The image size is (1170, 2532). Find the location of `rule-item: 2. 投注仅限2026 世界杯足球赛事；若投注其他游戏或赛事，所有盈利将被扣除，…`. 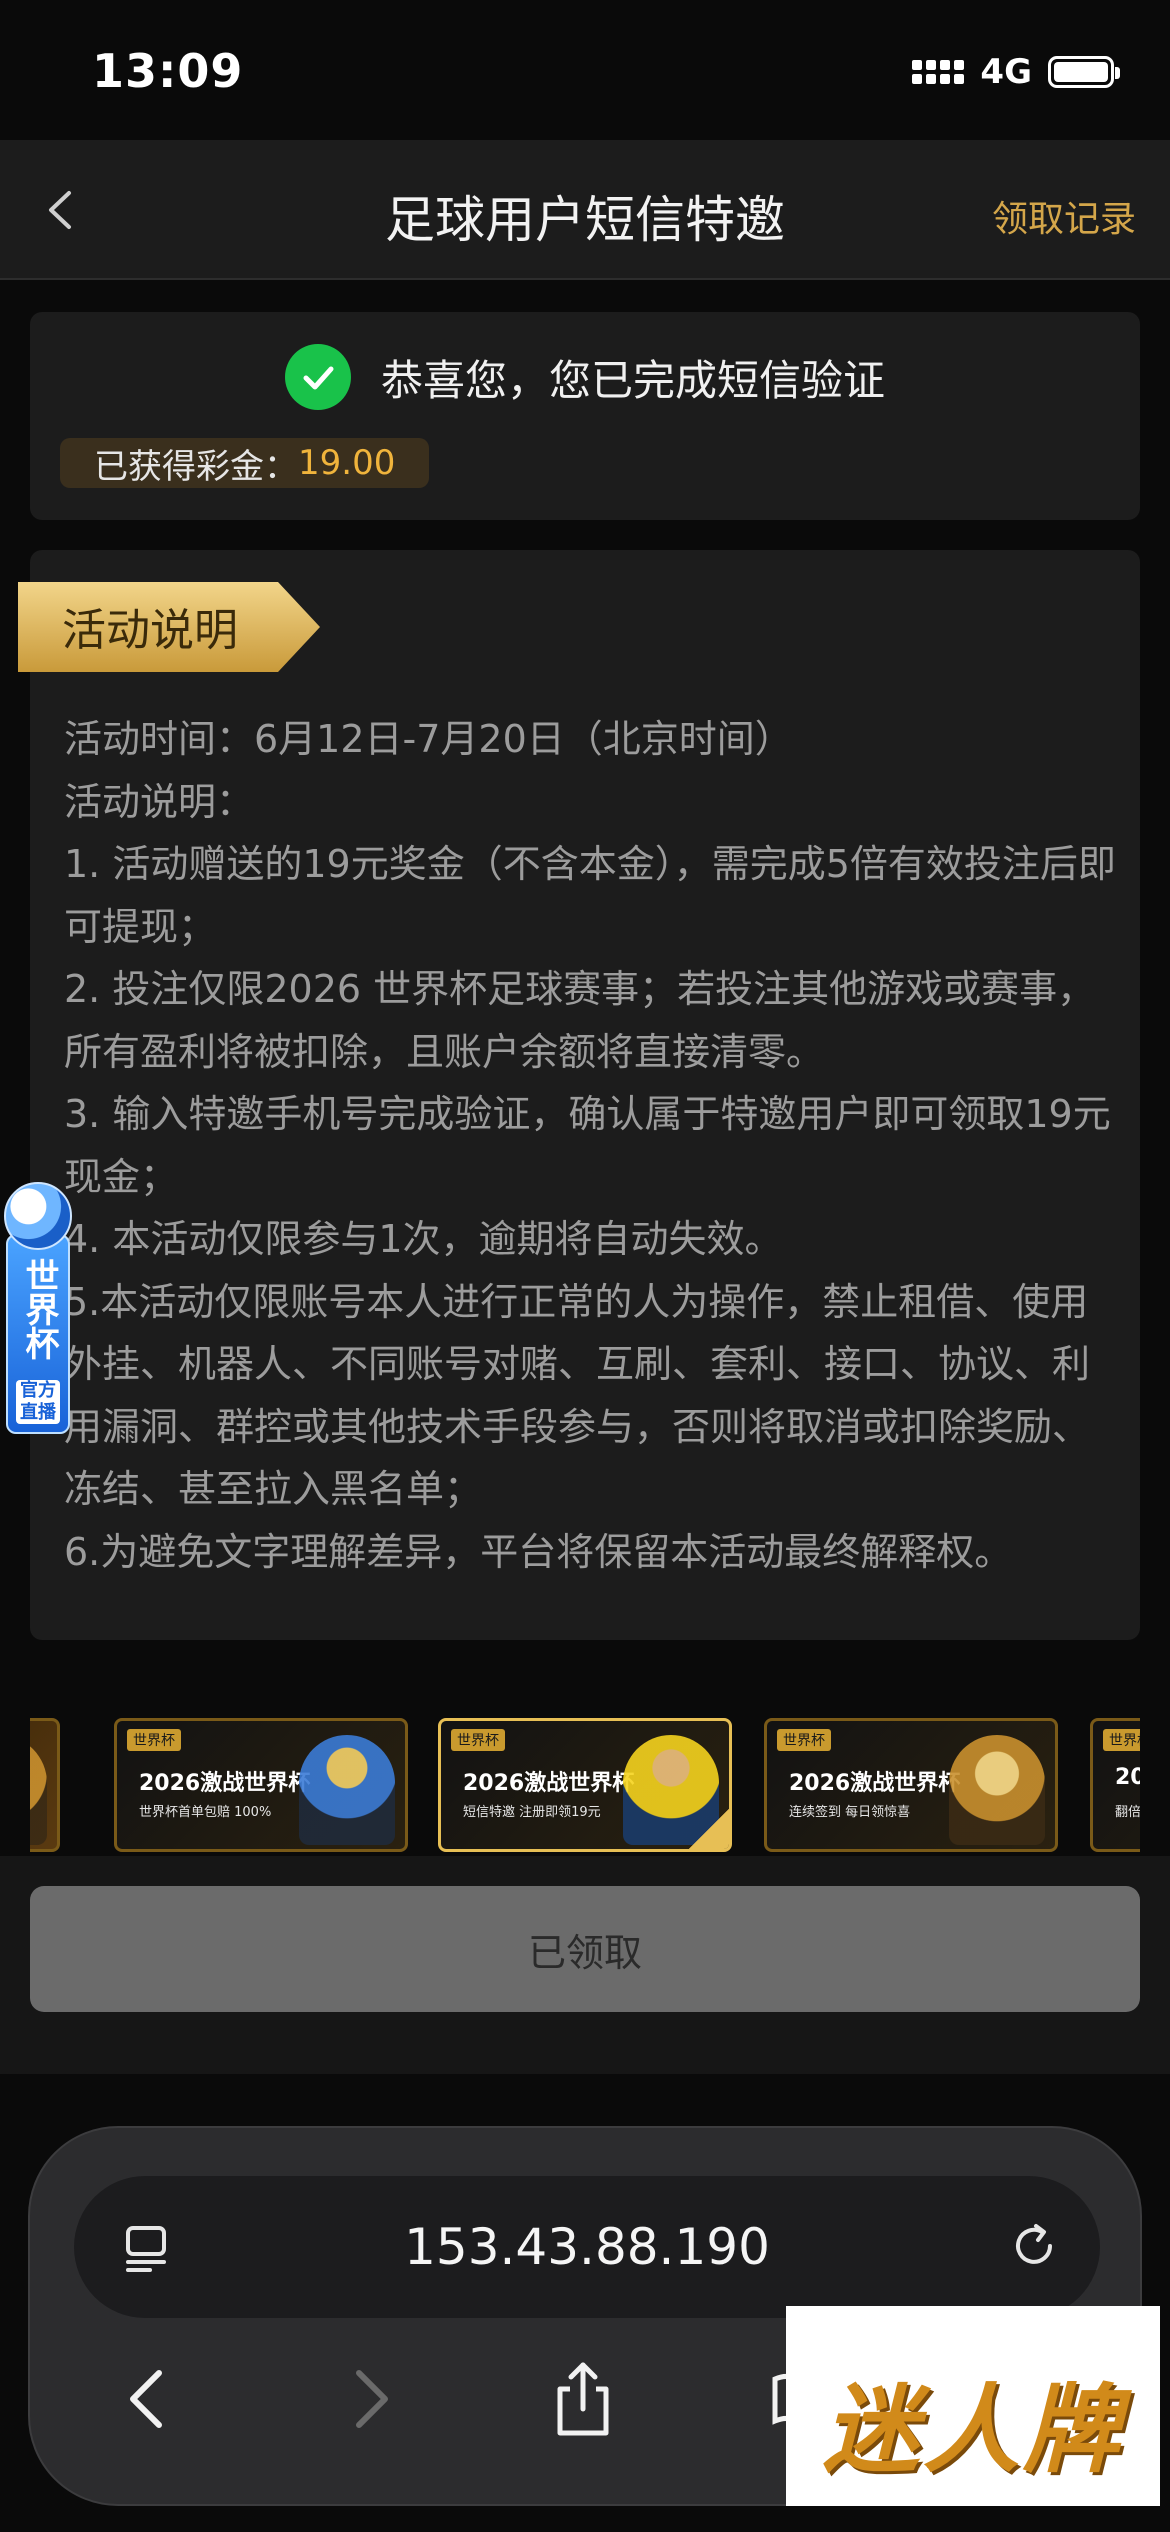

rule-item: 2. 投注仅限2026 世界杯足球赛事；若投注其他游戏或赛事，所有盈利将被扣除，… is located at coordinates (580, 1020).